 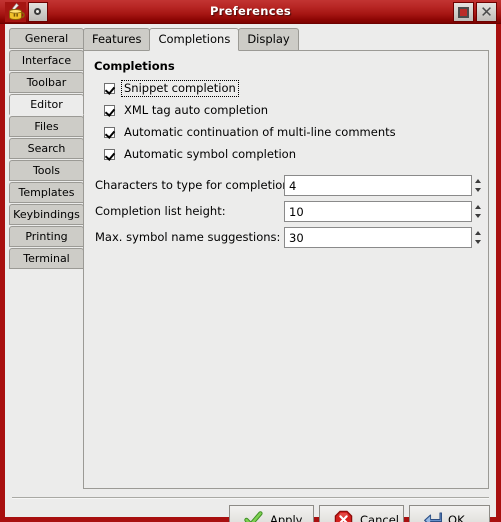 I want to click on sidebar-item-keybindings: Keybindings, so click(x=46, y=214).